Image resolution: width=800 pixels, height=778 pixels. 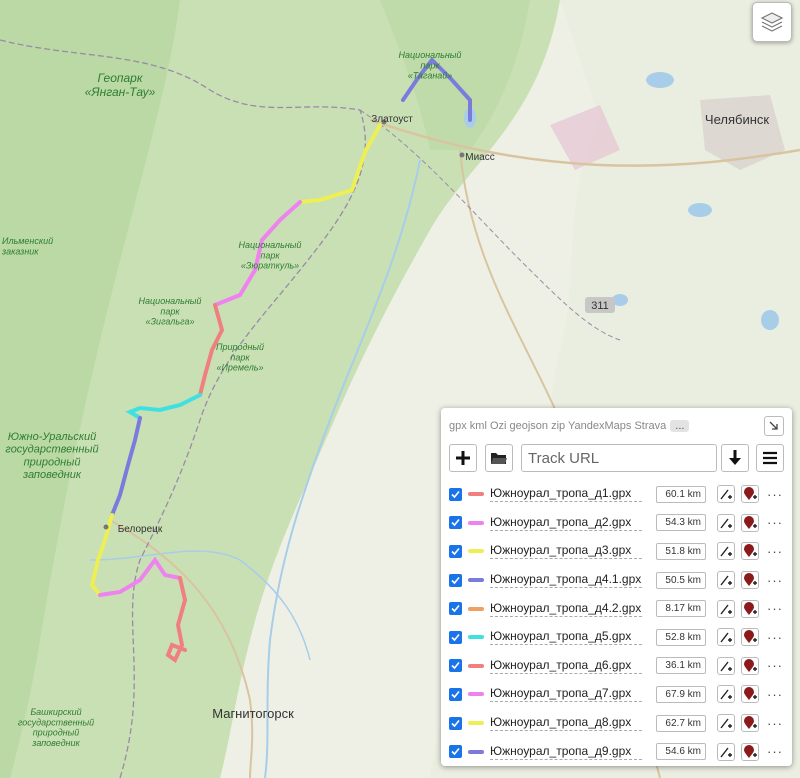 I want to click on track-url-input, so click(x=619, y=458).